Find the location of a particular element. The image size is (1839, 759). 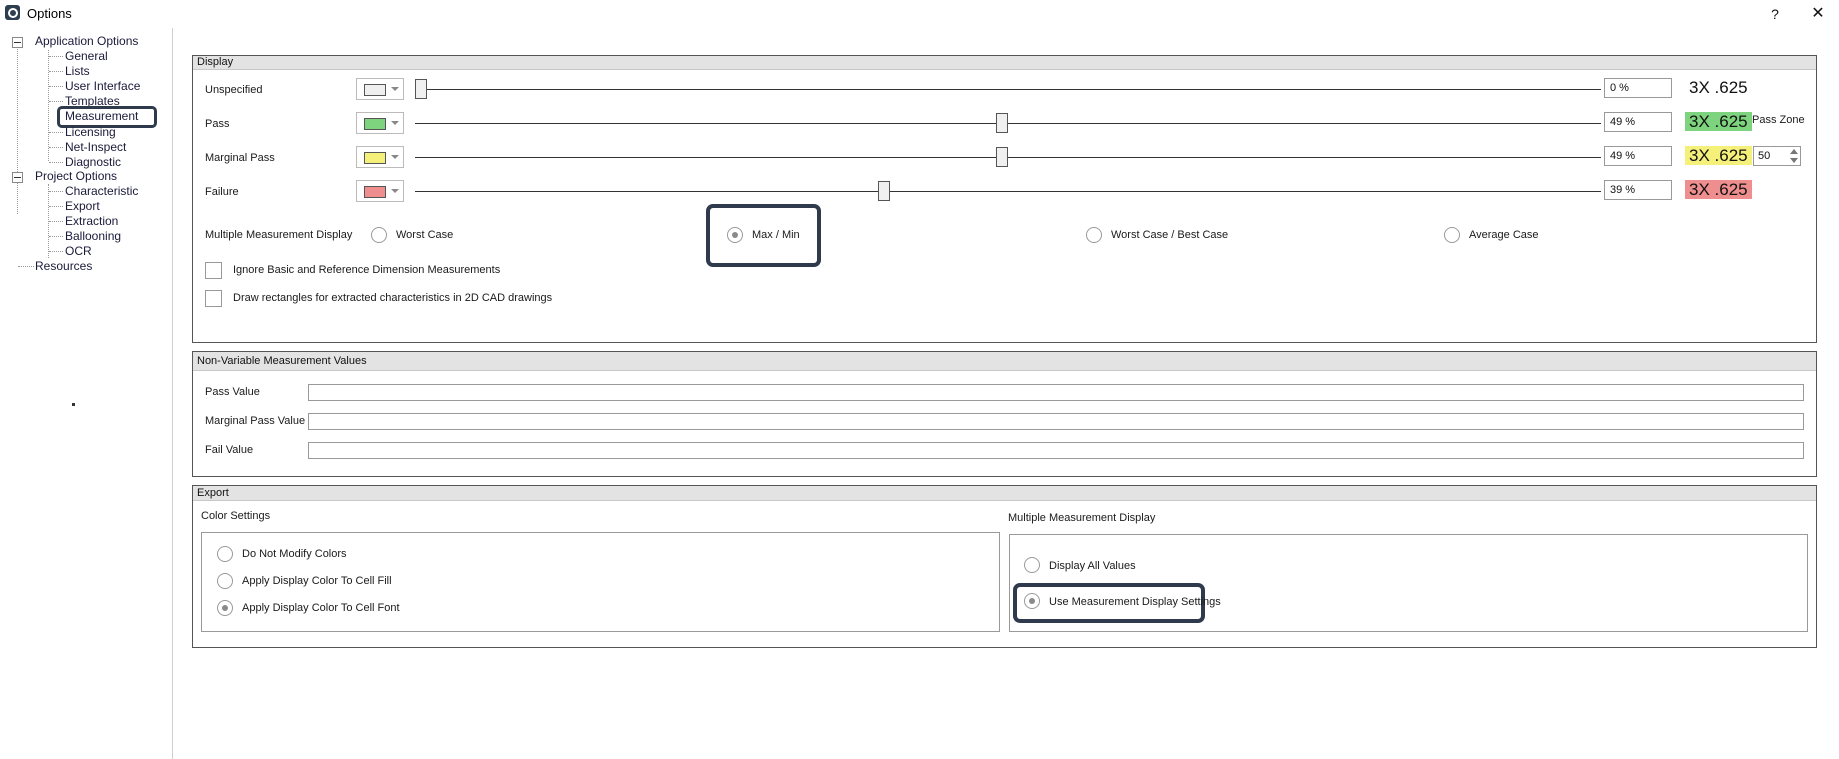

display-group-title: Display is located at coordinates (1004, 63).